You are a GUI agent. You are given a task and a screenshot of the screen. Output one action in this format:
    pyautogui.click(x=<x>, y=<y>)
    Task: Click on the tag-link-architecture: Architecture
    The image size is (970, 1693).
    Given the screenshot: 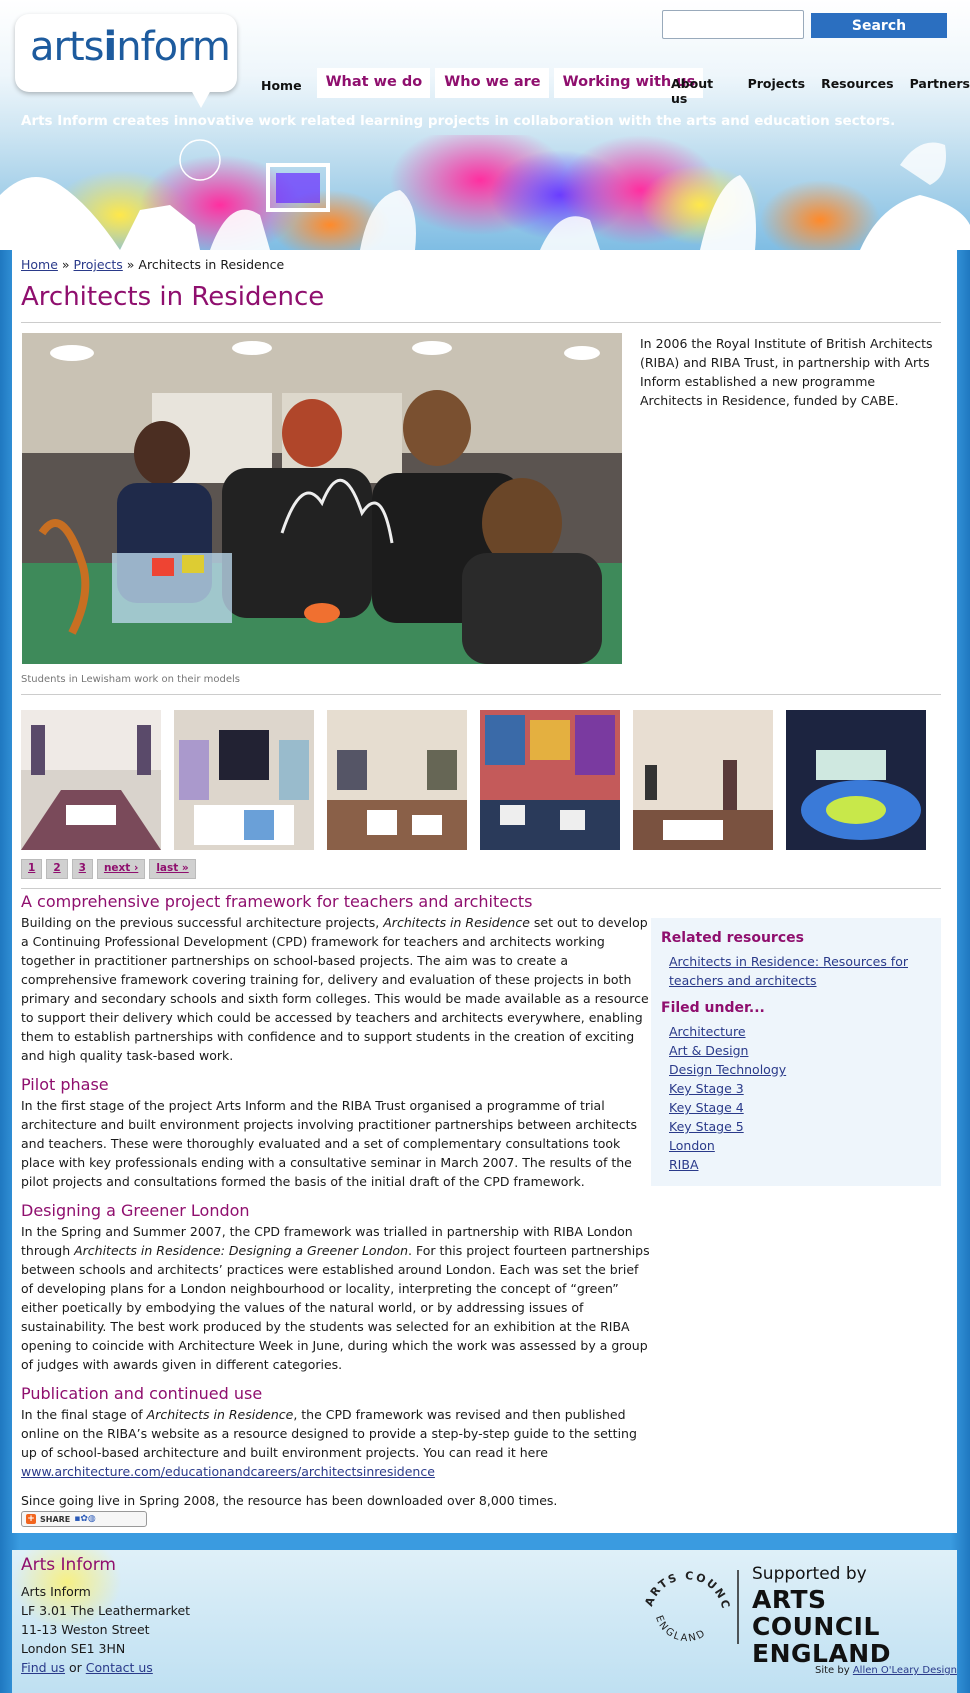 What is the action you would take?
    pyautogui.click(x=707, y=1031)
    